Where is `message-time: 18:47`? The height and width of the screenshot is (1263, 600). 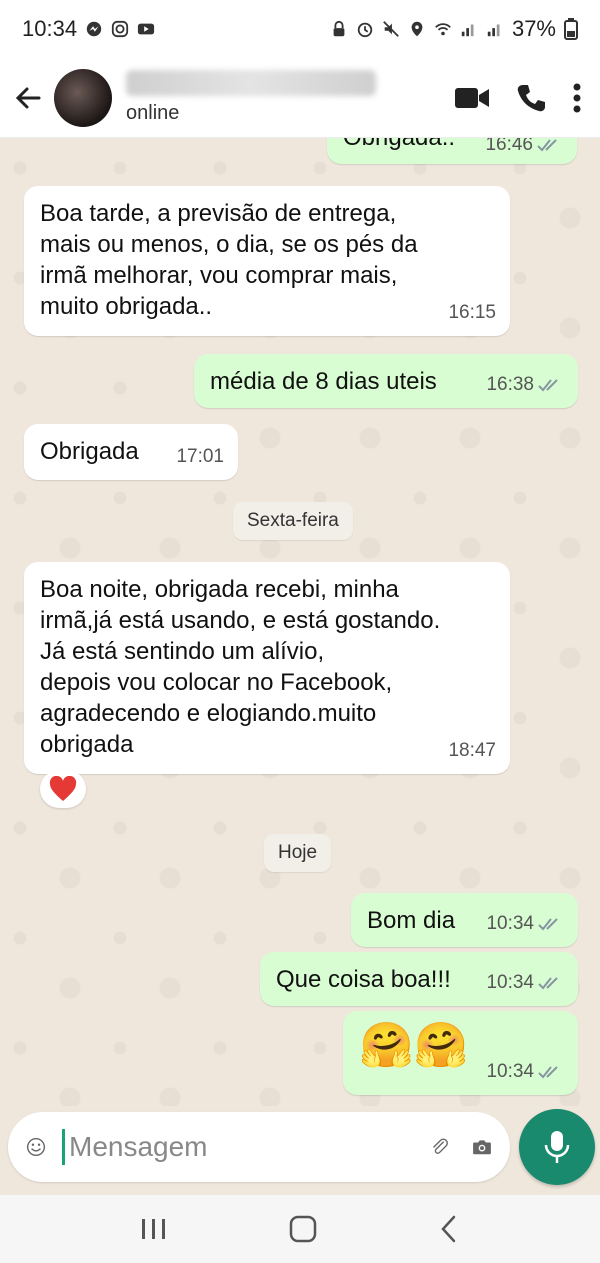 message-time: 18:47 is located at coordinates (472, 750).